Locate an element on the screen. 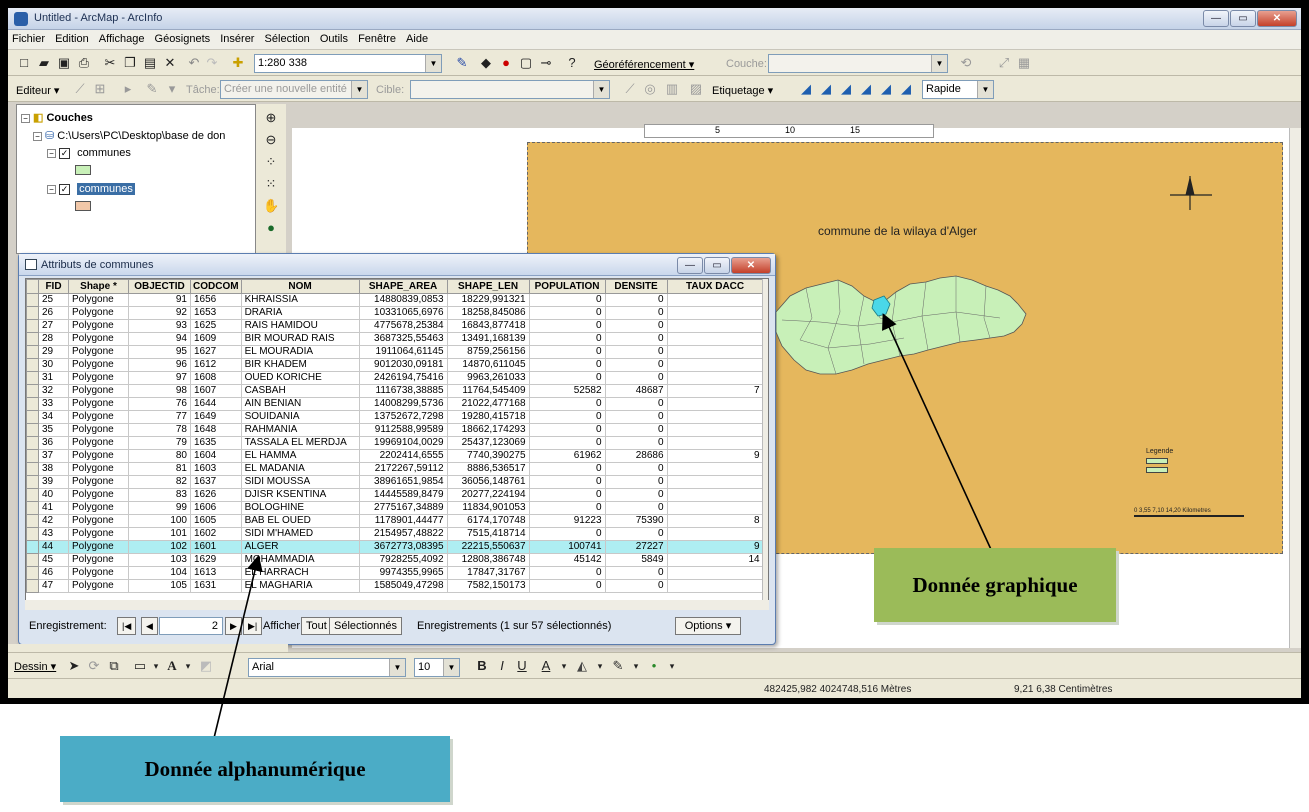  couche-combo: ▼ is located at coordinates (858, 63).